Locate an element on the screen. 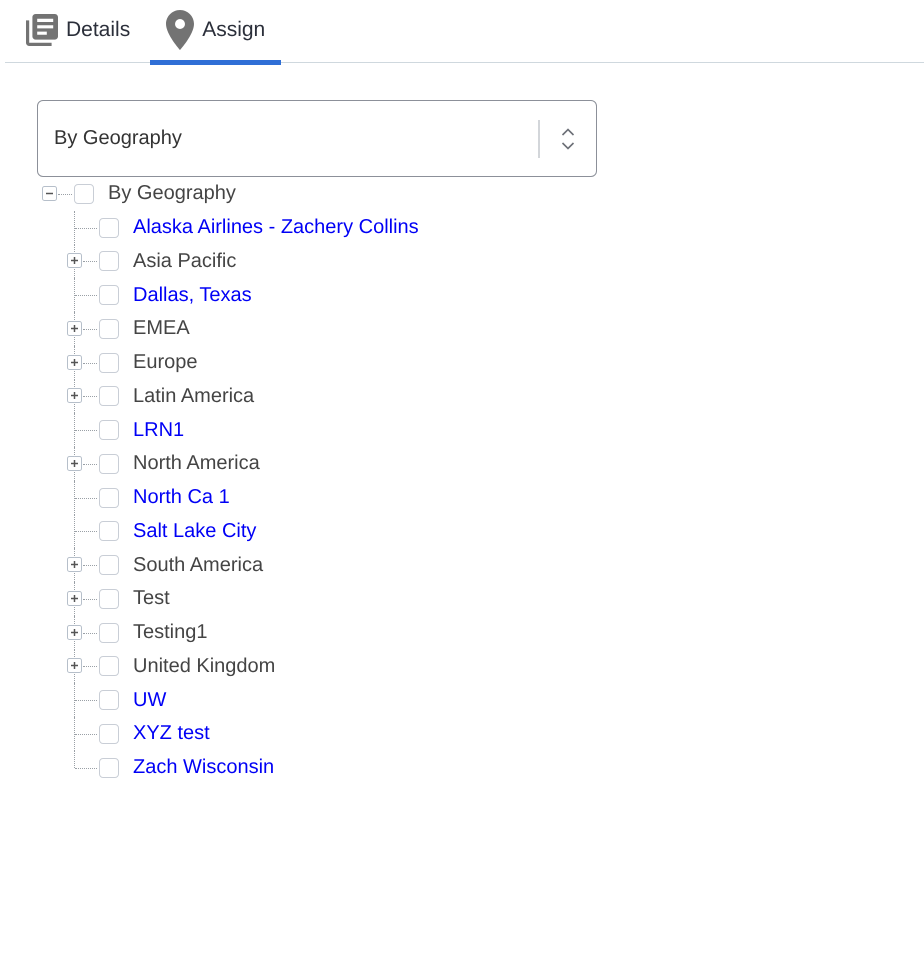 This screenshot has width=924, height=975. map-pin-icon is located at coordinates (180, 30).